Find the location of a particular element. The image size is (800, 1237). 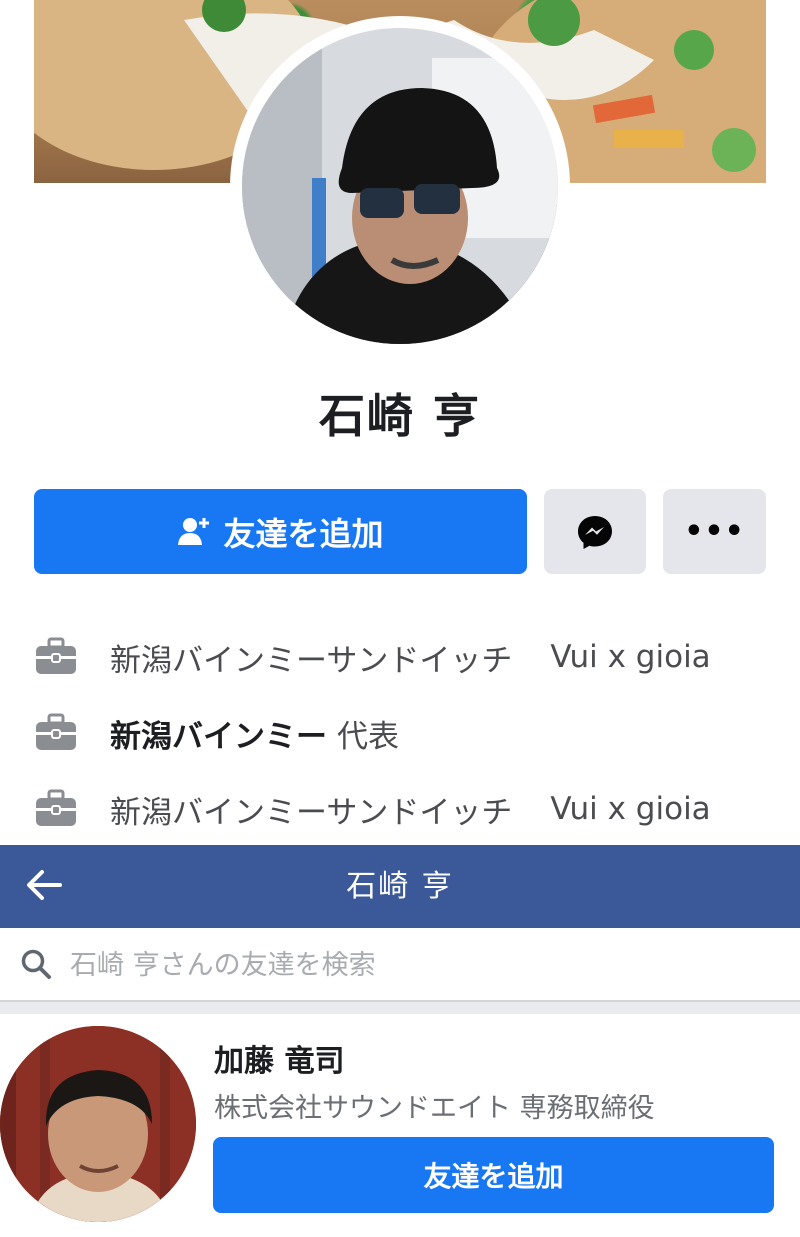

friend-search-bar is located at coordinates (400, 965).